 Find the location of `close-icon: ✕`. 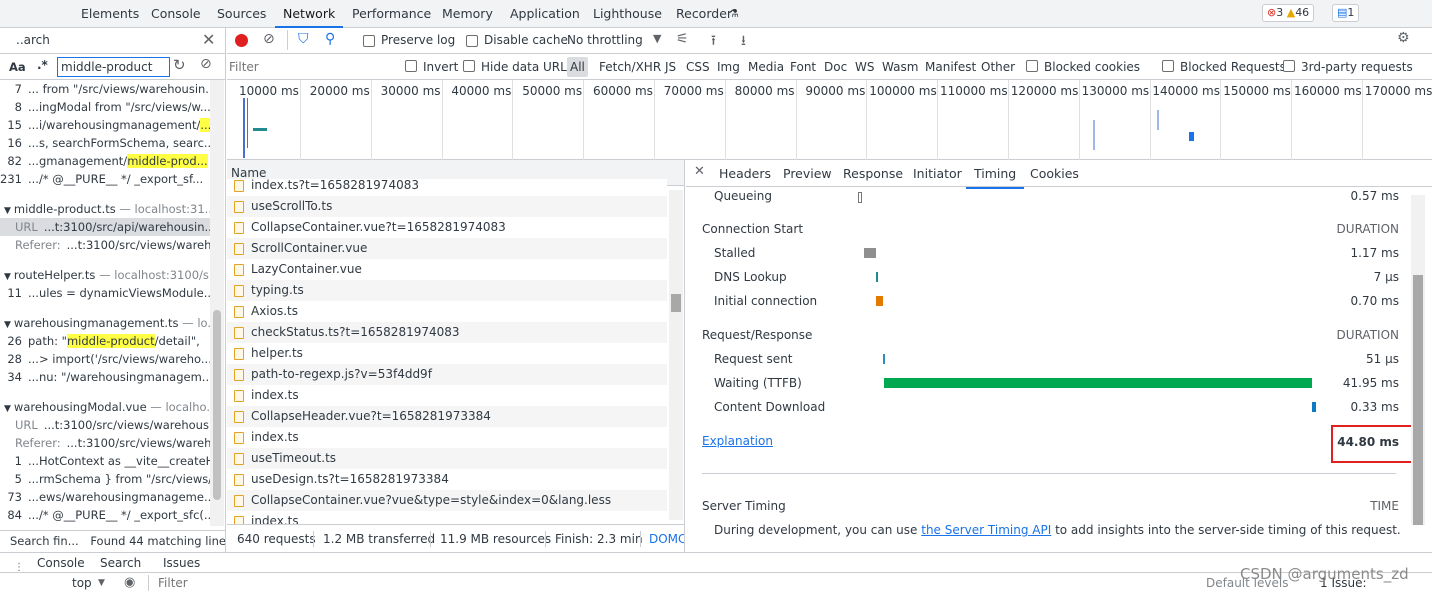

close-icon: ✕ is located at coordinates (208, 39).